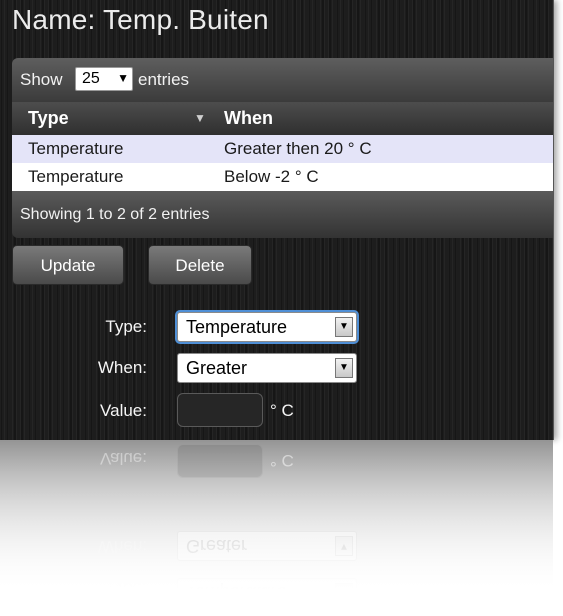 Image resolution: width=563 pixels, height=616 pixels. What do you see at coordinates (282, 214) in the screenshot?
I see `table-footer: Showing 1 to 2 of 2 entries` at bounding box center [282, 214].